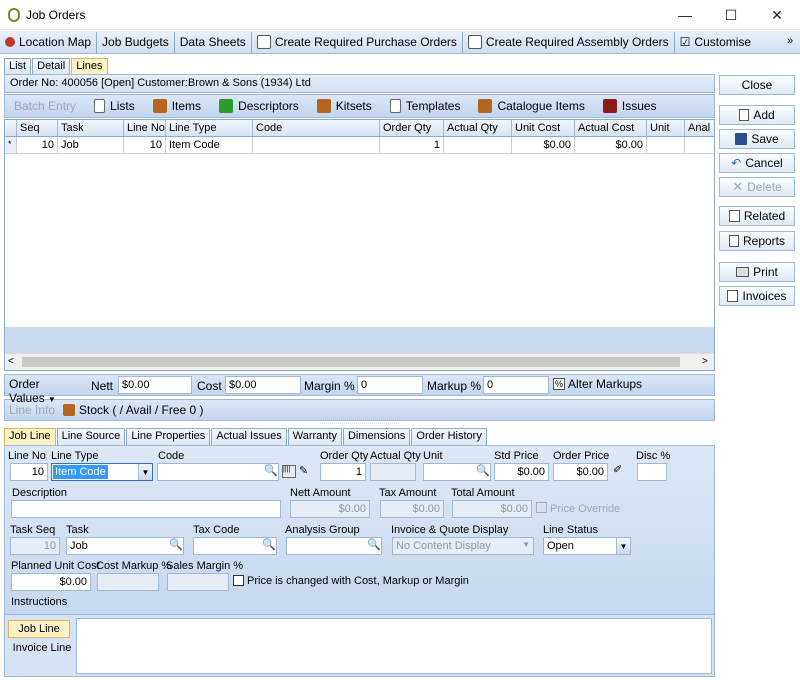  Describe the element at coordinates (359, 65) in the screenshot. I see `view-tabs: List Detail Lines` at that location.